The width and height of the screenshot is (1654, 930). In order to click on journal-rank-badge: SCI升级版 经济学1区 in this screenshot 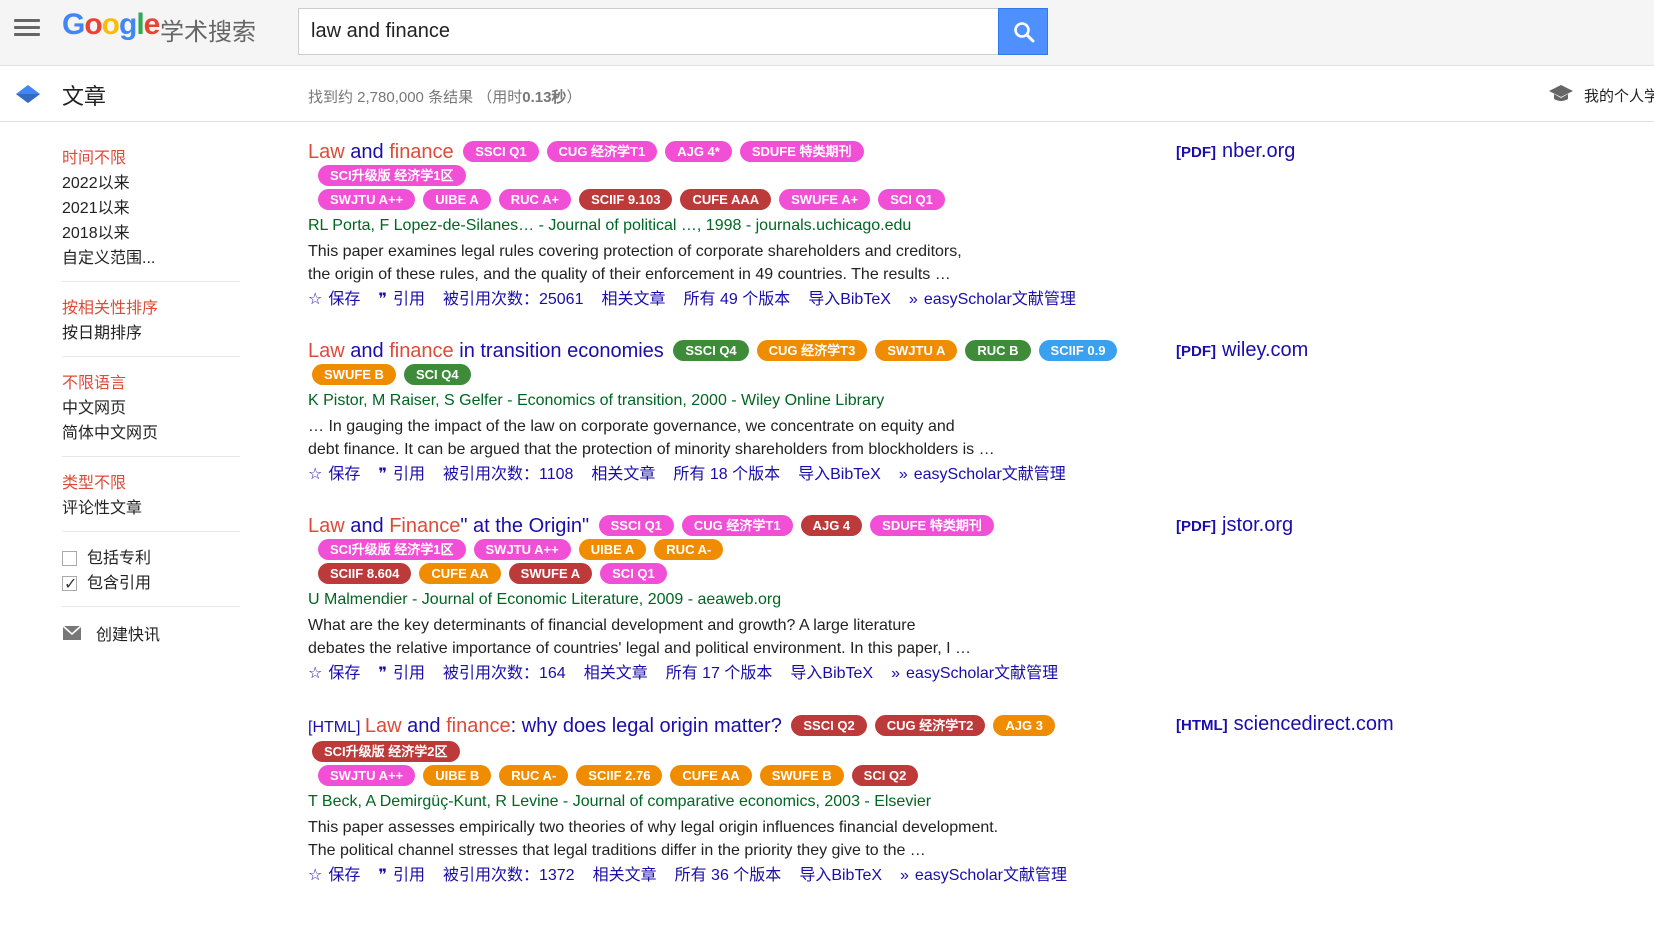, I will do `click(392, 175)`.